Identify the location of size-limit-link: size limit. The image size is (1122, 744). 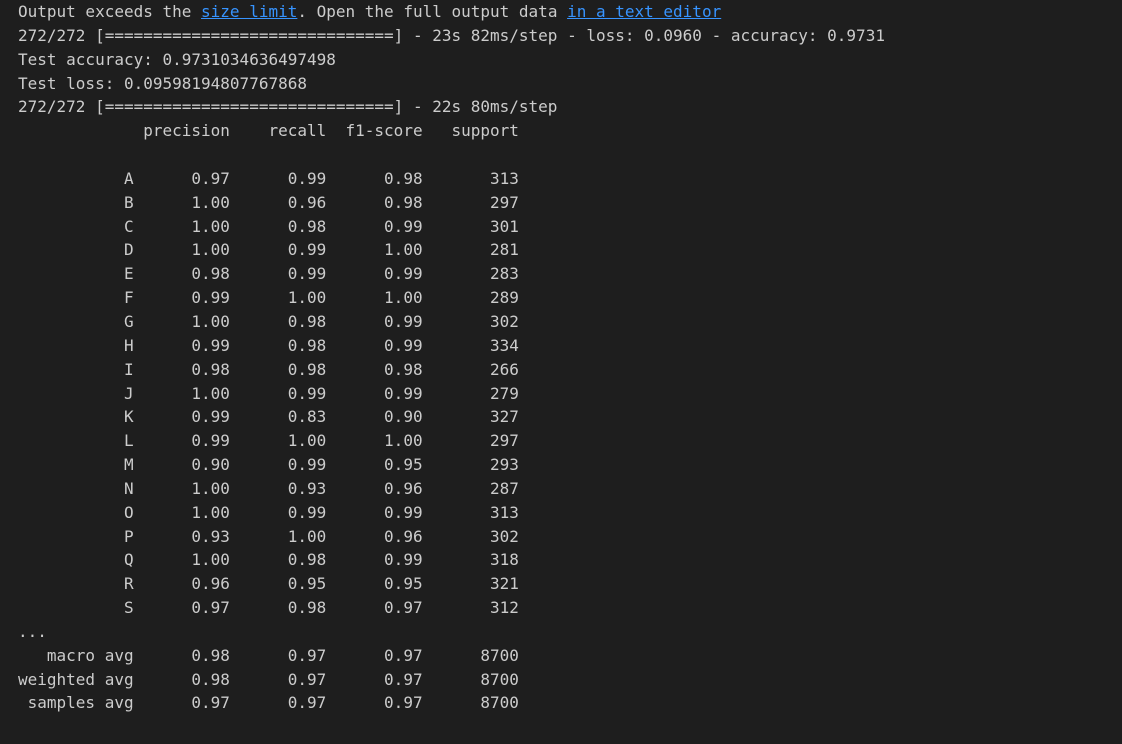
(249, 11).